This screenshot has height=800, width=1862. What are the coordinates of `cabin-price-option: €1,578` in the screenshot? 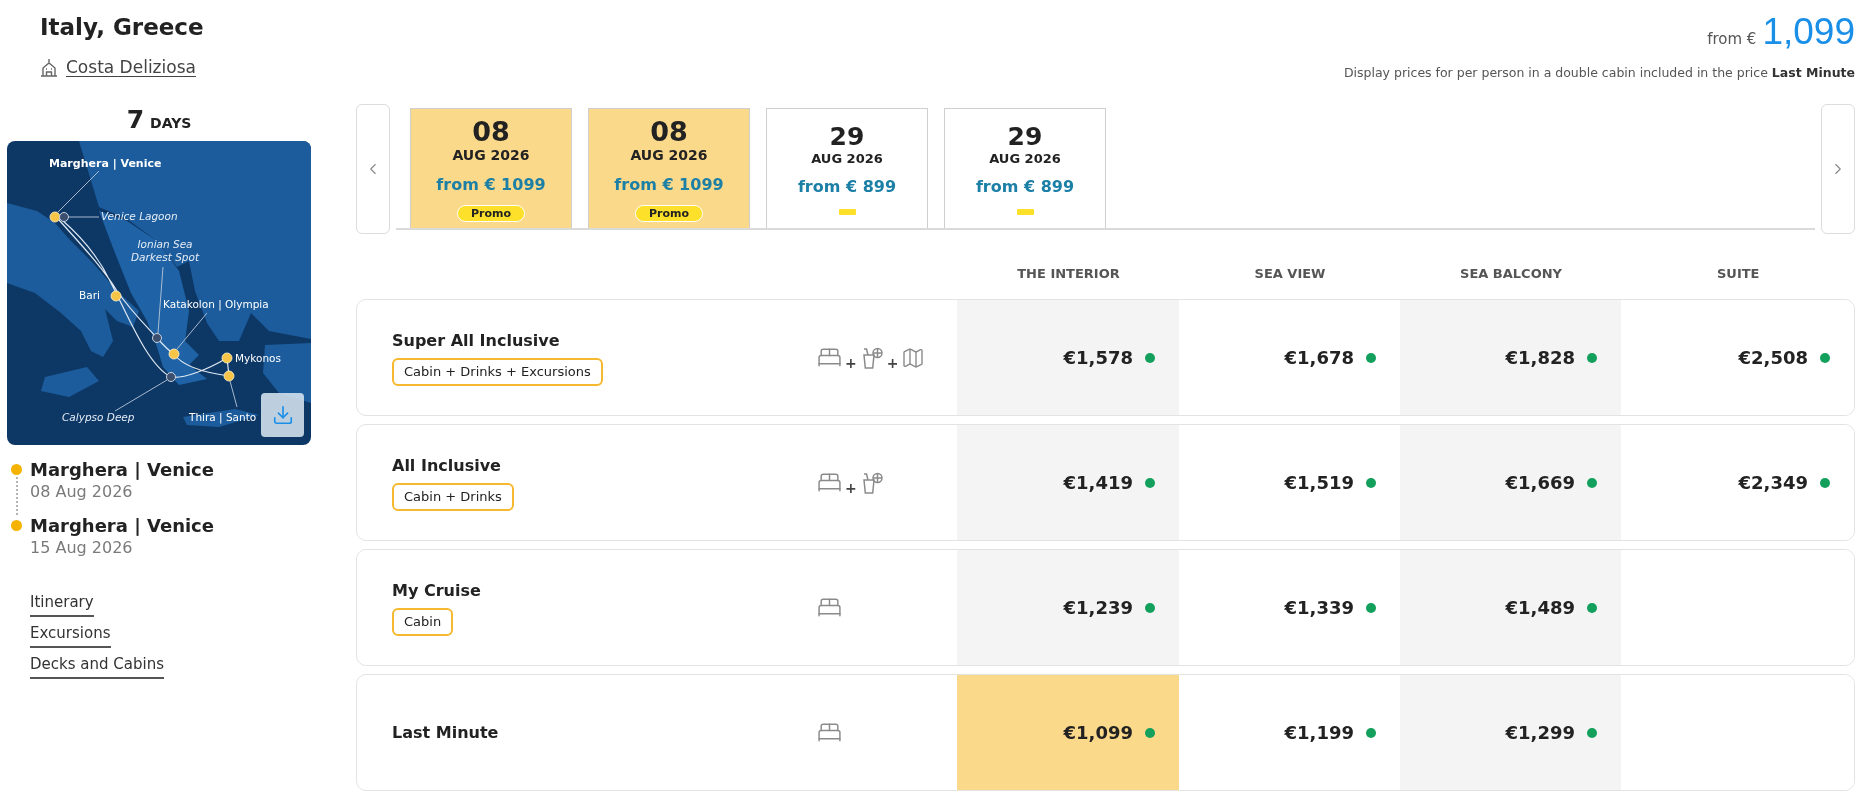 It's located at (1068, 357).